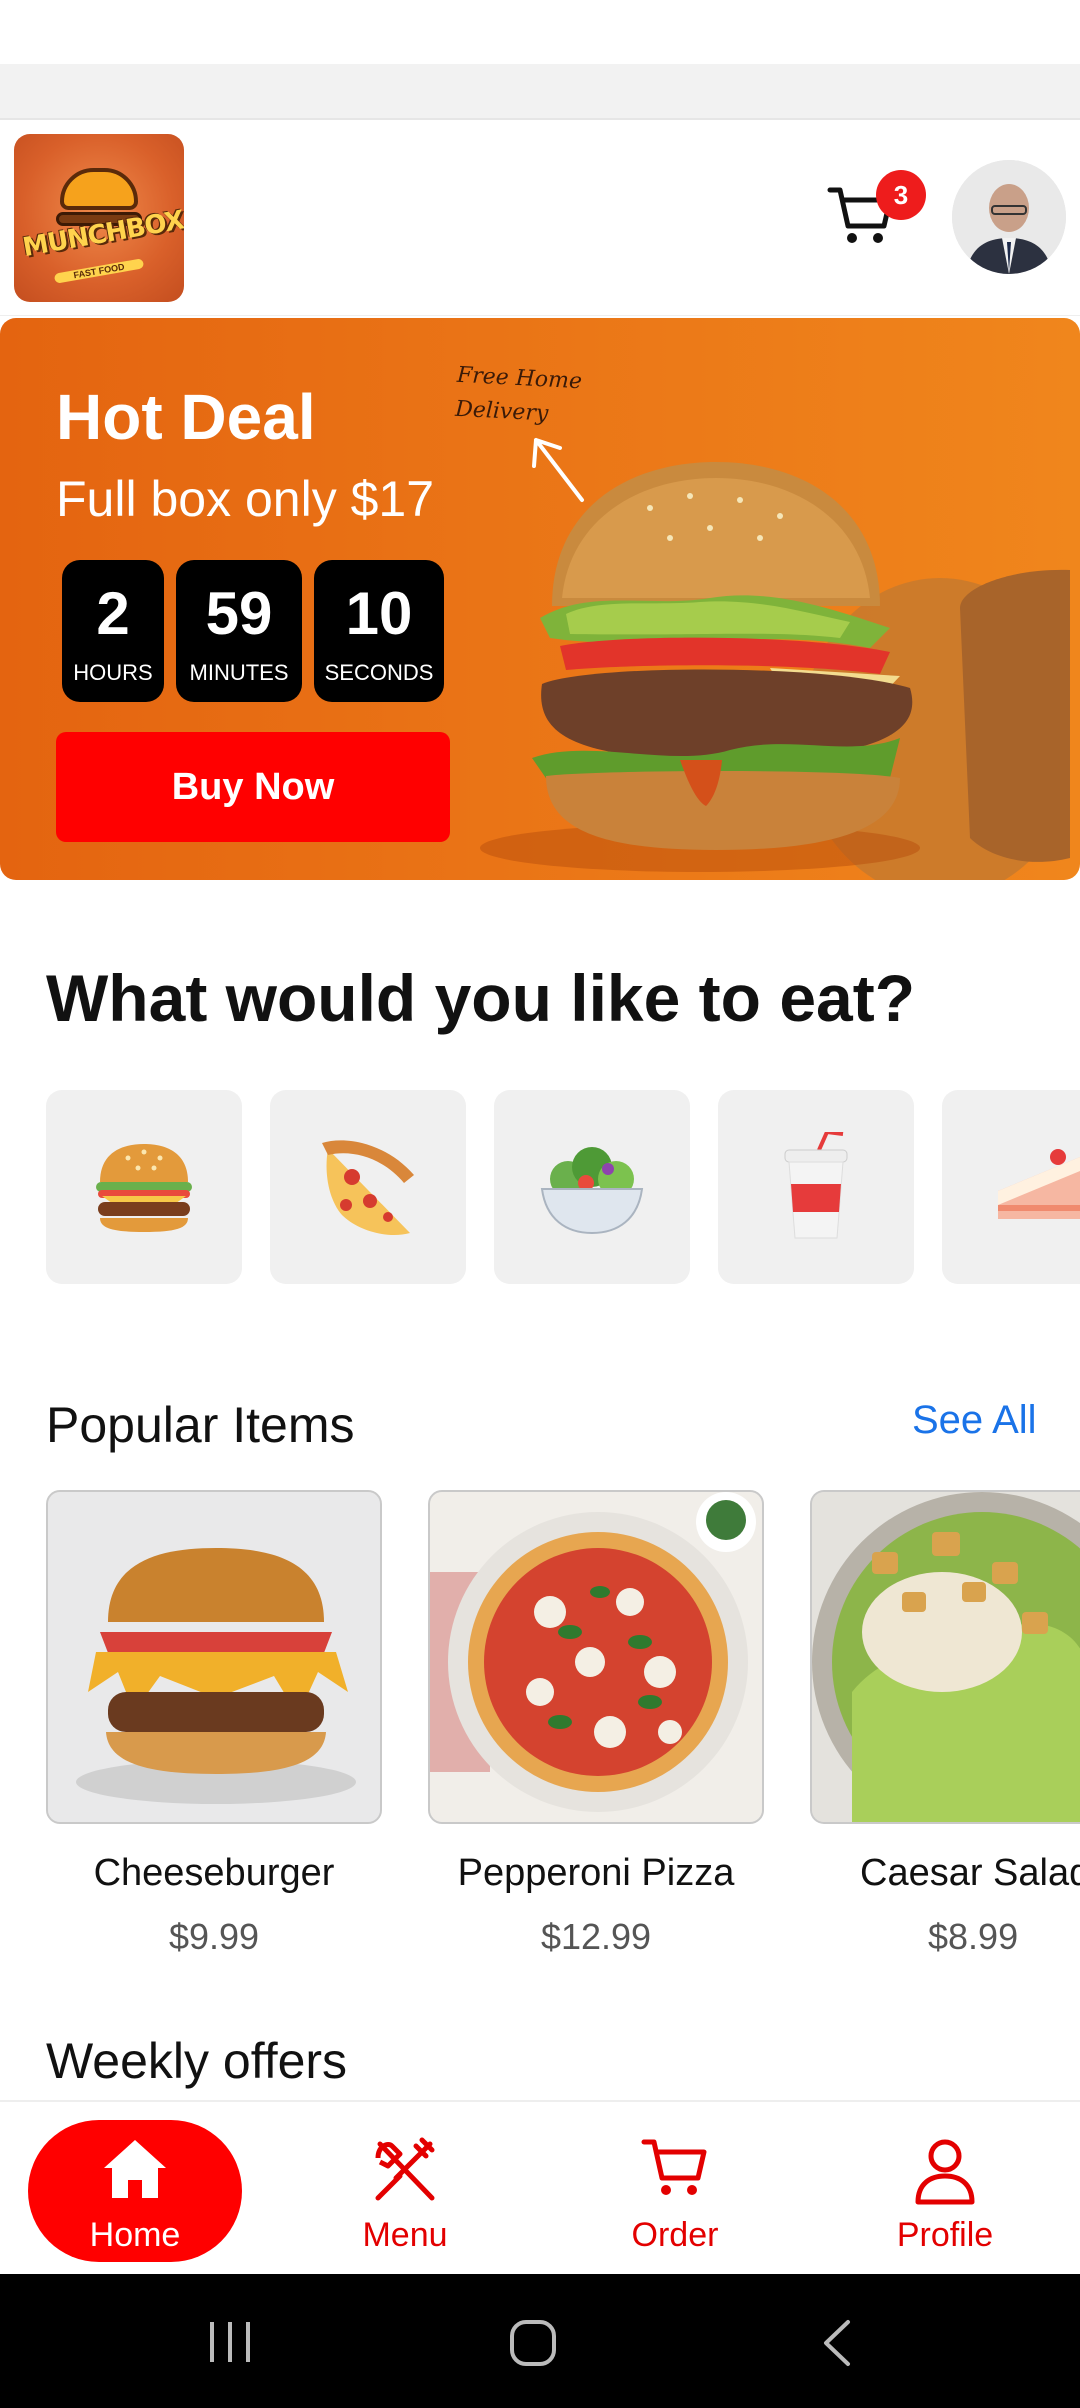 Image resolution: width=1080 pixels, height=2408 pixels. Describe the element at coordinates (135, 2169) in the screenshot. I see `home-icon` at that location.